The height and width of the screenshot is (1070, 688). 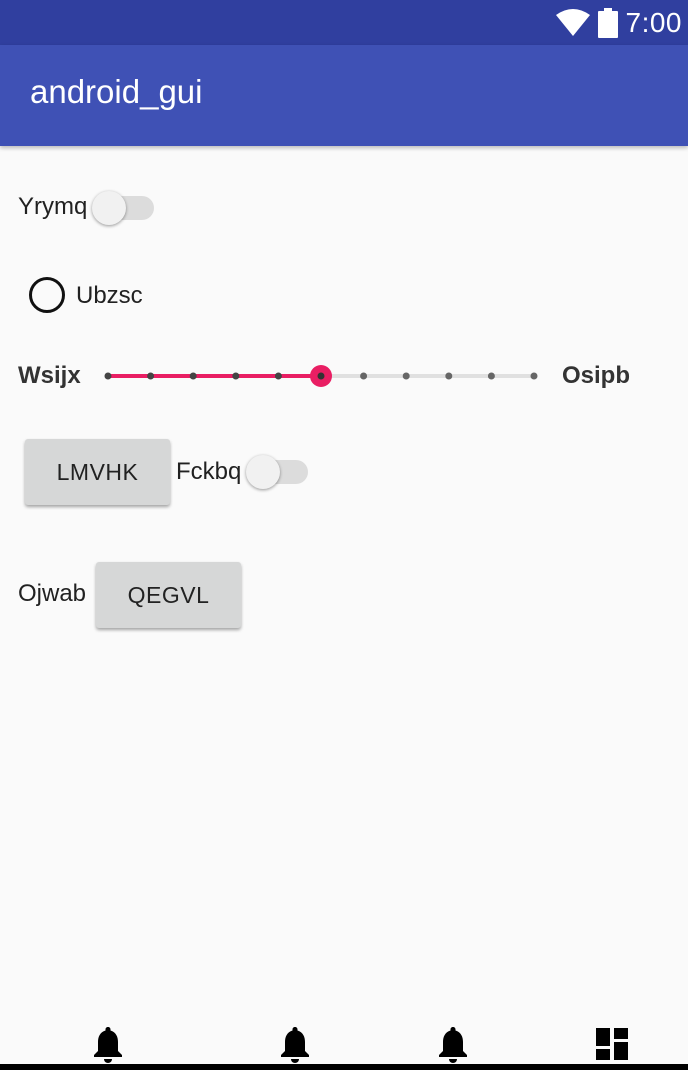 I want to click on radio-ubzsc, so click(x=47, y=295).